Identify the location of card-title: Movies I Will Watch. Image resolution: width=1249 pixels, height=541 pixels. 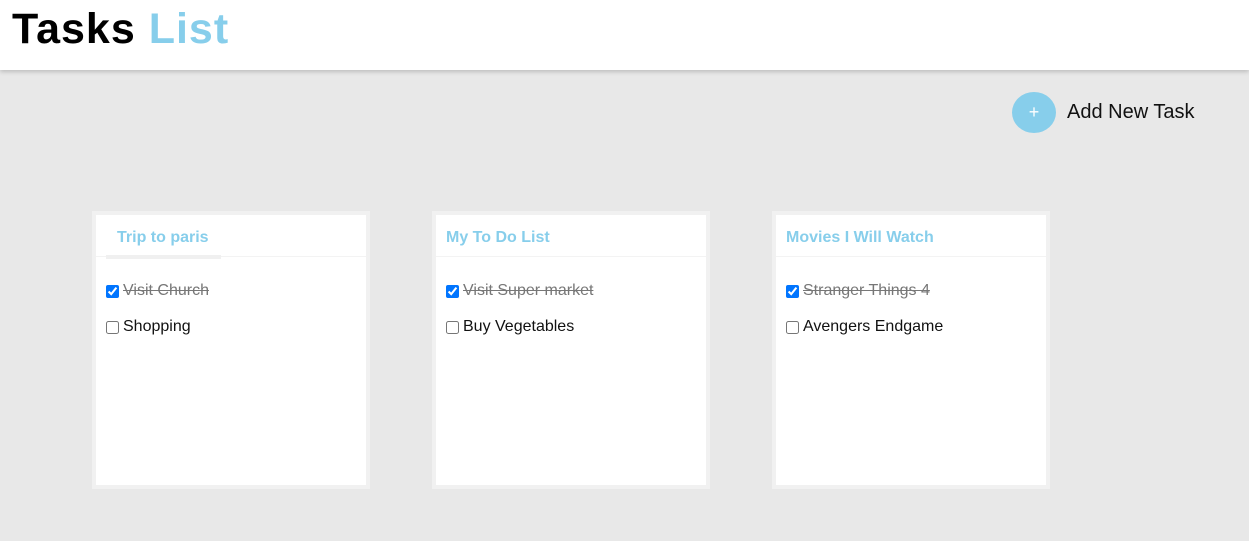
(860, 238).